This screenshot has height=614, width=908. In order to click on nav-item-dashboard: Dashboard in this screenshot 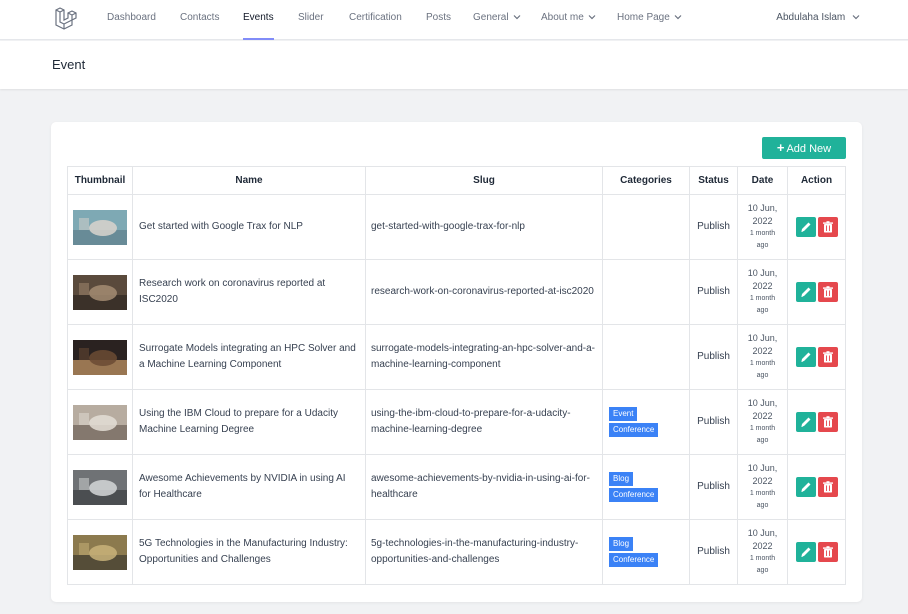, I will do `click(131, 20)`.